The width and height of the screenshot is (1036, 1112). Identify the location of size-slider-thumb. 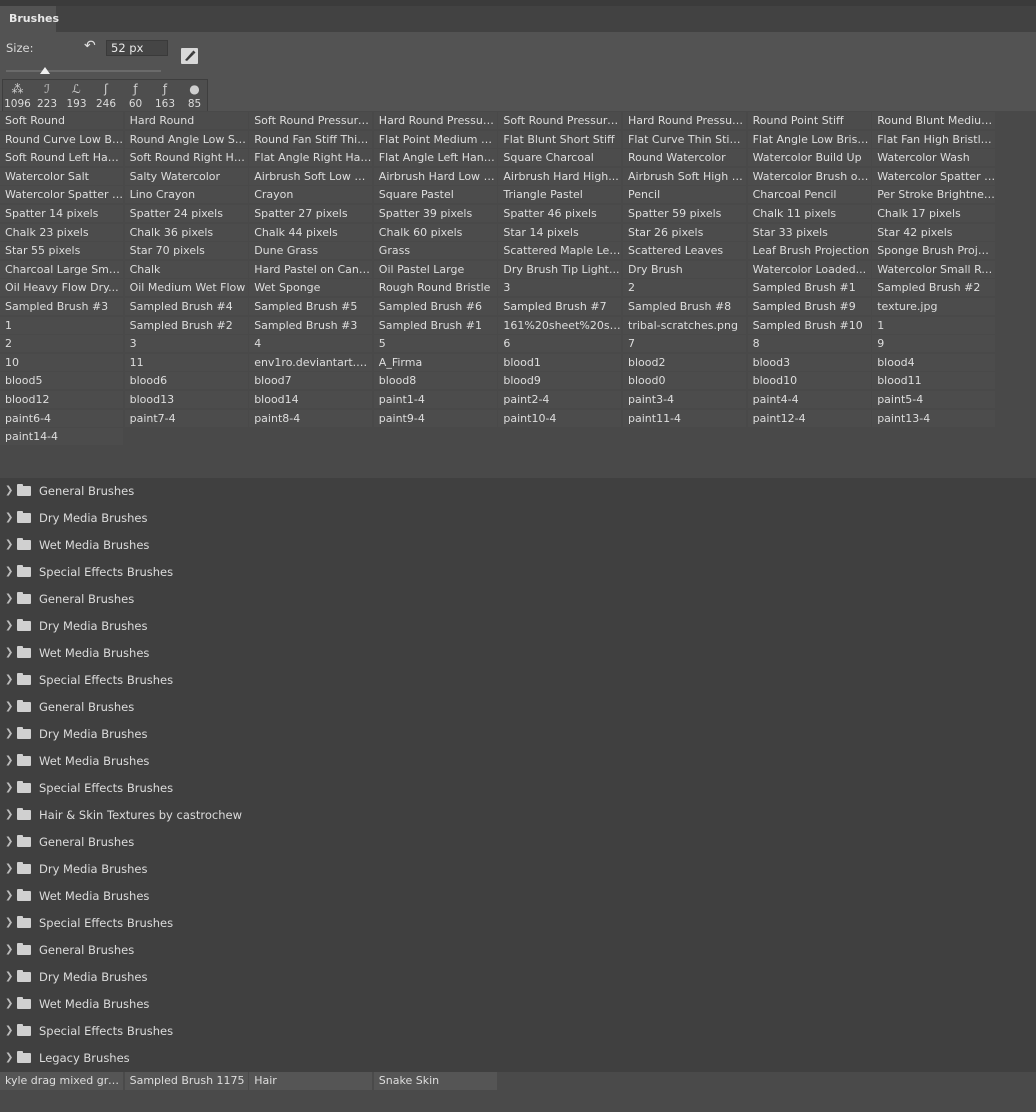
(45, 70).